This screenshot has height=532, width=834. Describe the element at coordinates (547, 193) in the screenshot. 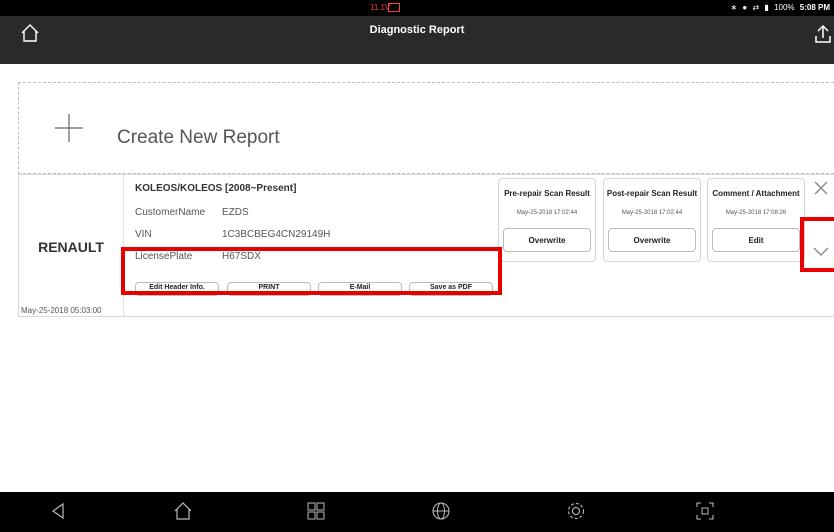

I see `pre-repair-scan-title: Pre-repair Scan Result` at that location.